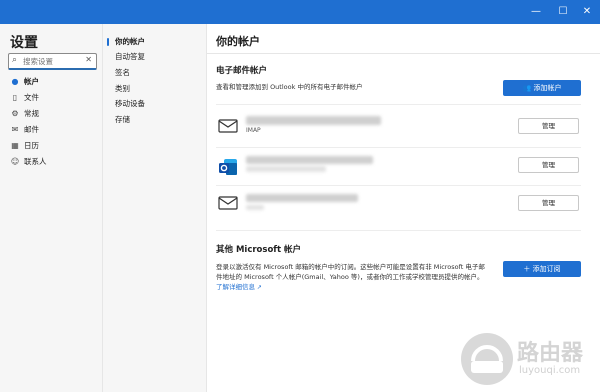 The image size is (600, 392). What do you see at coordinates (24, 43) in the screenshot?
I see `settings-title: 设置` at bounding box center [24, 43].